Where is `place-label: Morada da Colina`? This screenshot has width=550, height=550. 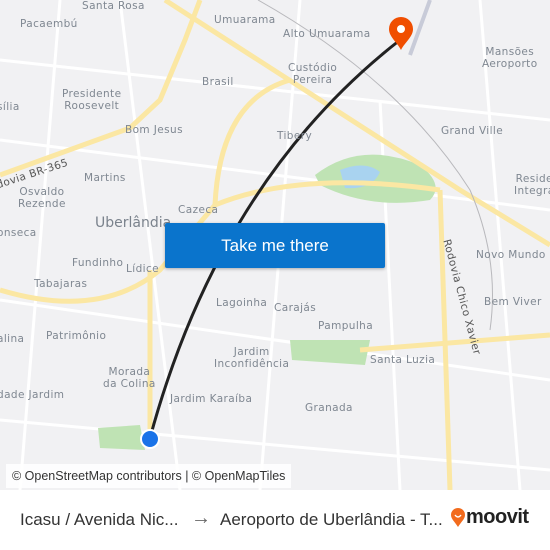 place-label: Morada da Colina is located at coordinates (129, 378).